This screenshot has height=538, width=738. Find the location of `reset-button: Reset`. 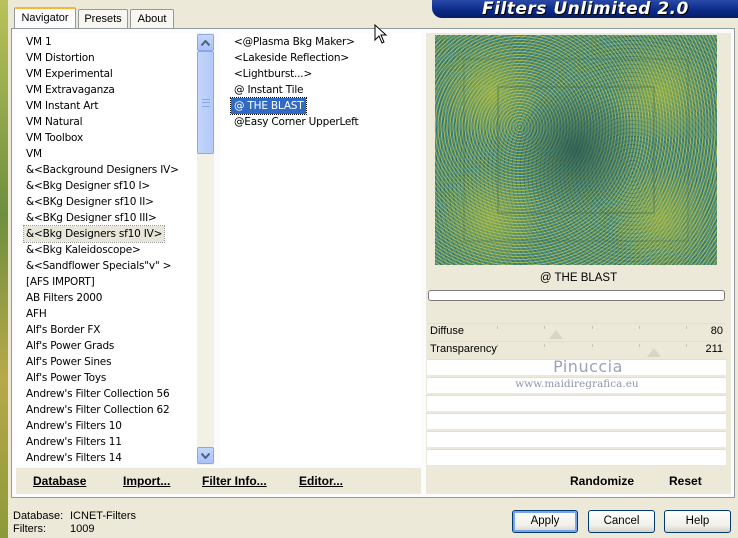

reset-button: Reset is located at coordinates (685, 481).